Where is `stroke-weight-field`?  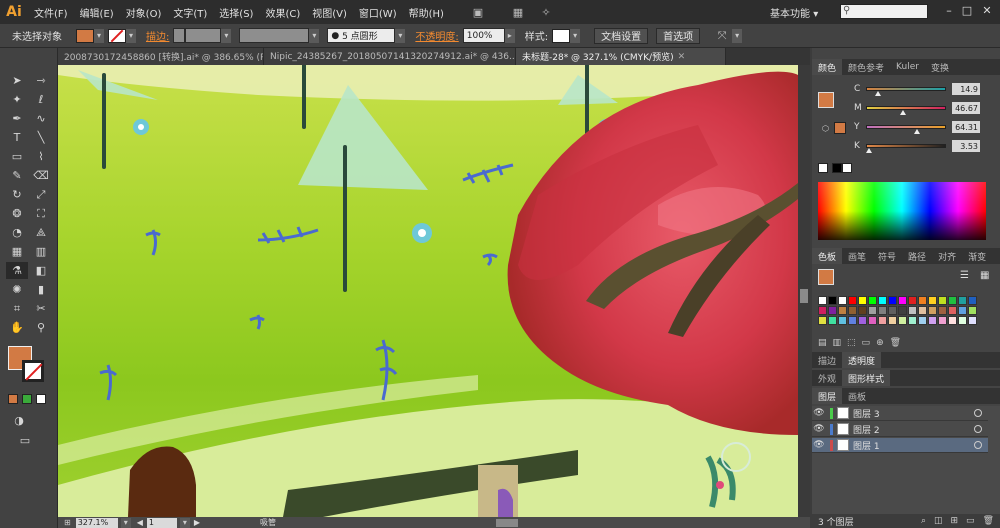 stroke-weight-field is located at coordinates (203, 35).